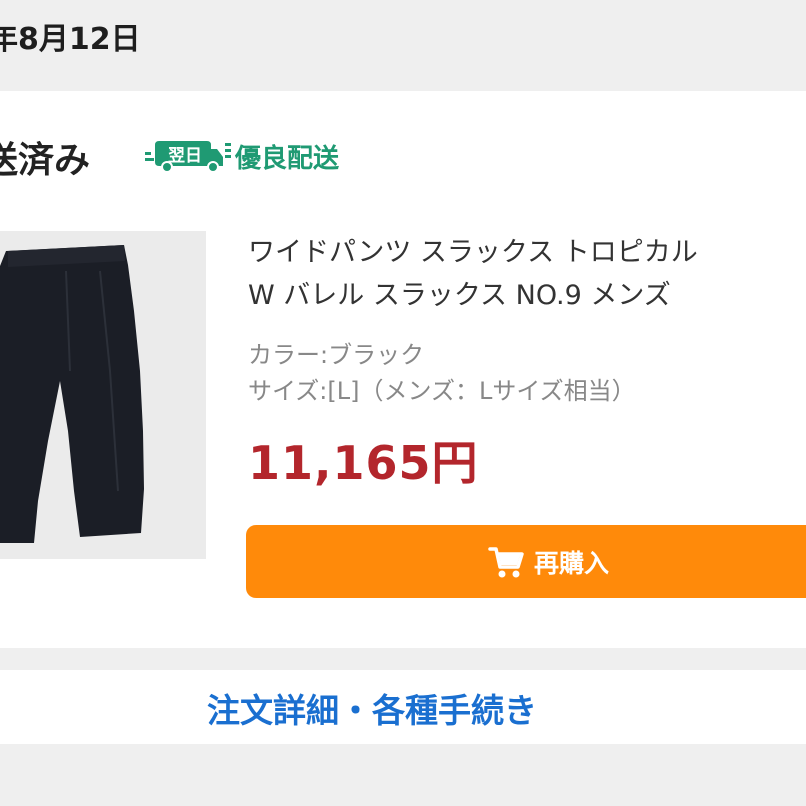 Image resolution: width=806 pixels, height=806 pixels. I want to click on product-title-line-2: W バレル スラックス NO.9 メンズ, so click(527, 295).